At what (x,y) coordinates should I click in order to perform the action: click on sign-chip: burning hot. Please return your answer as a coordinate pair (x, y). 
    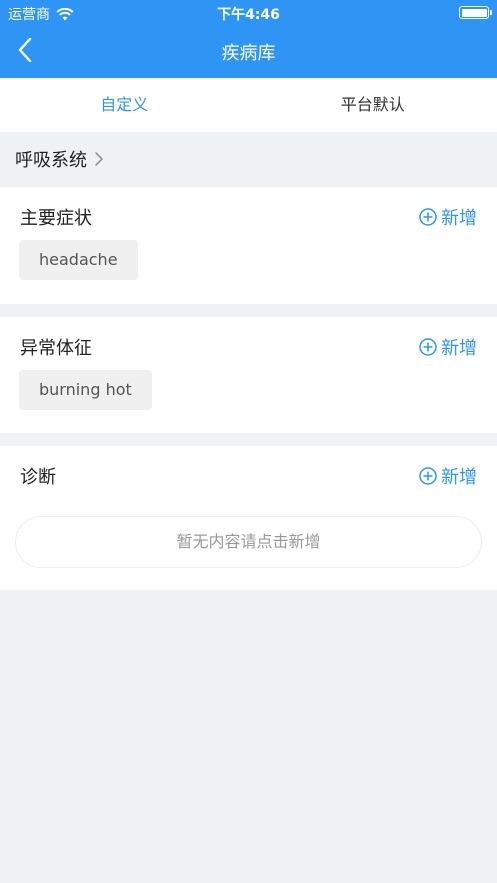
    Looking at the image, I should click on (85, 390).